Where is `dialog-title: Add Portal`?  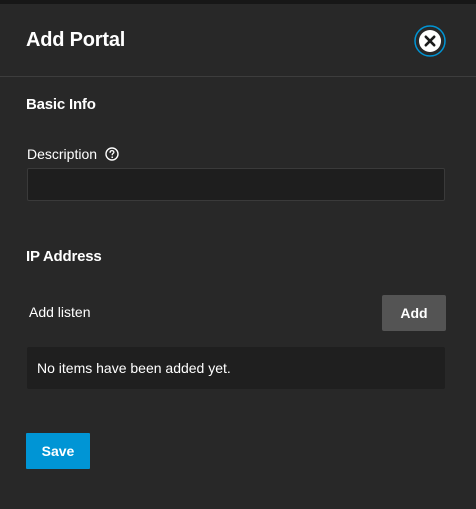 dialog-title: Add Portal is located at coordinates (76, 40).